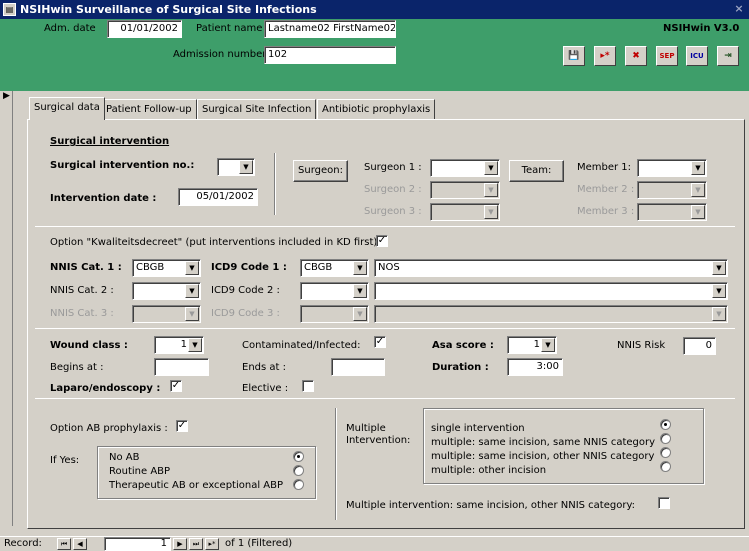 The width and height of the screenshot is (749, 551). I want to click on asa-score-dropdown: 1 ▼, so click(532, 345).